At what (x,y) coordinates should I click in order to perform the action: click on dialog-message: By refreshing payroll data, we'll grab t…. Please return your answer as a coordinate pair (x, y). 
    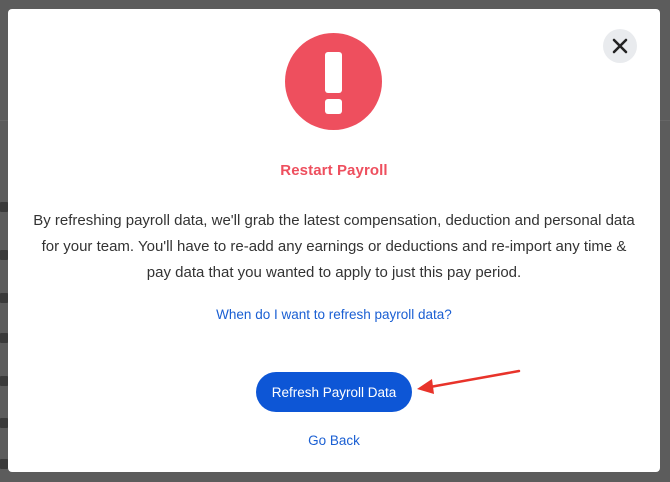
    Looking at the image, I should click on (334, 246).